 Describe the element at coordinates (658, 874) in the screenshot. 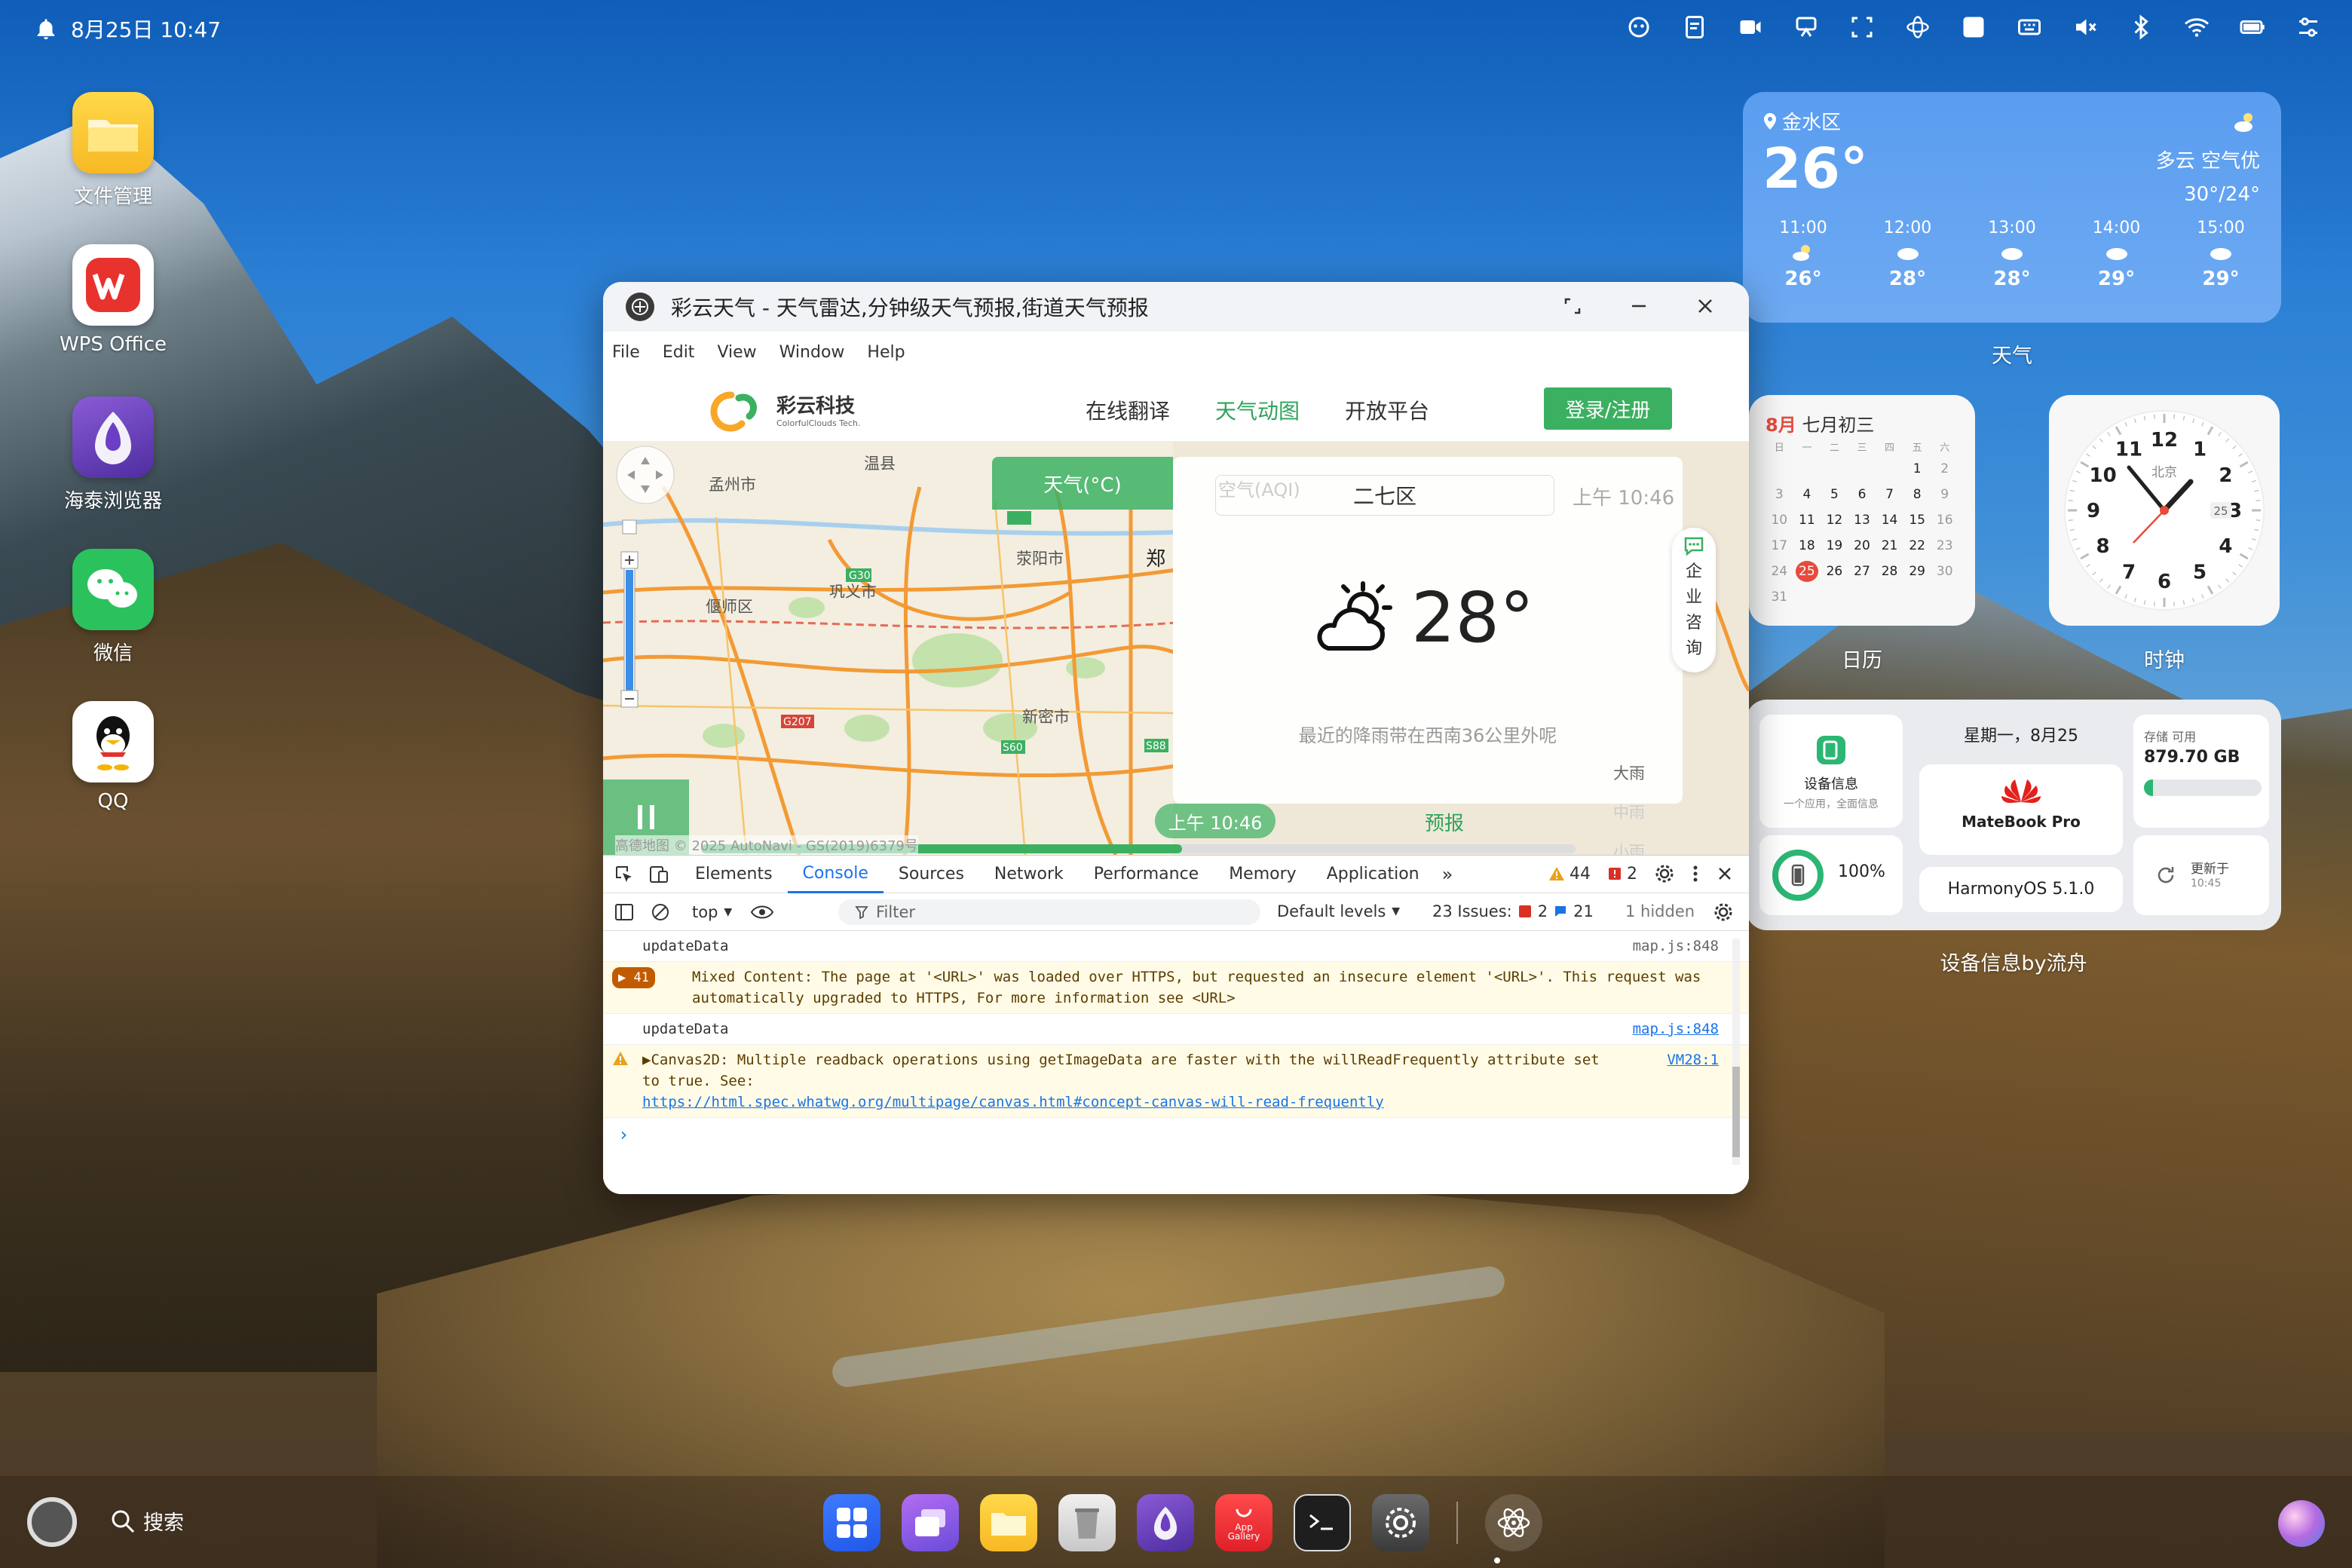

I see `device-toolbar-icon` at that location.